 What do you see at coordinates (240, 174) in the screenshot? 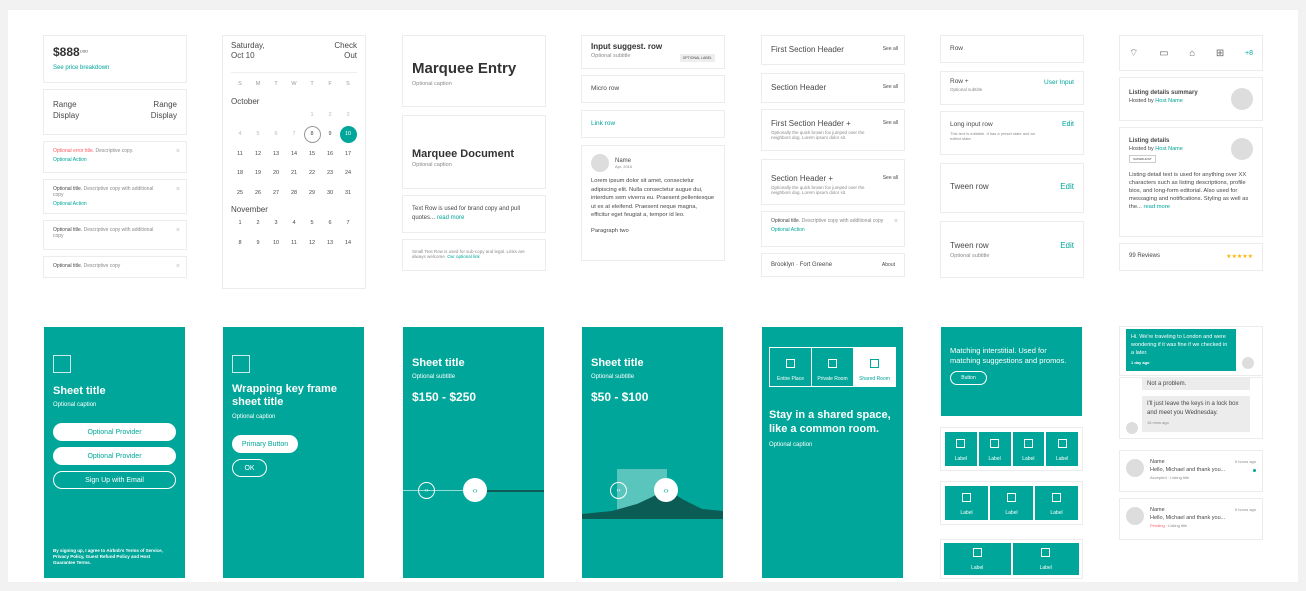
I see `calendar-day: 18` at bounding box center [240, 174].